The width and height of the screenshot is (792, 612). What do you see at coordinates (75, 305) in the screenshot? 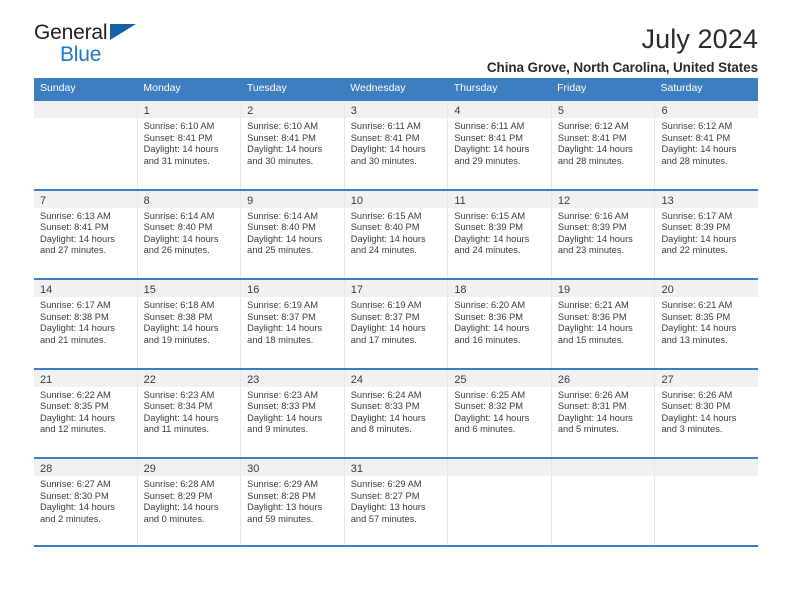
I see `sunrise-text: Sunrise: 6:17 AM` at bounding box center [75, 305].